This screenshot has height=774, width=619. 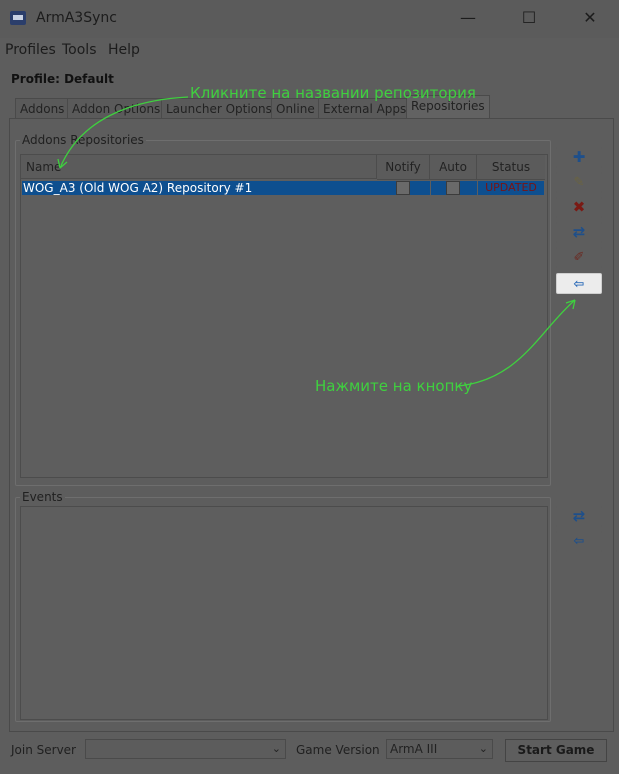 I want to click on arrow-to-name, so click(x=124, y=132).